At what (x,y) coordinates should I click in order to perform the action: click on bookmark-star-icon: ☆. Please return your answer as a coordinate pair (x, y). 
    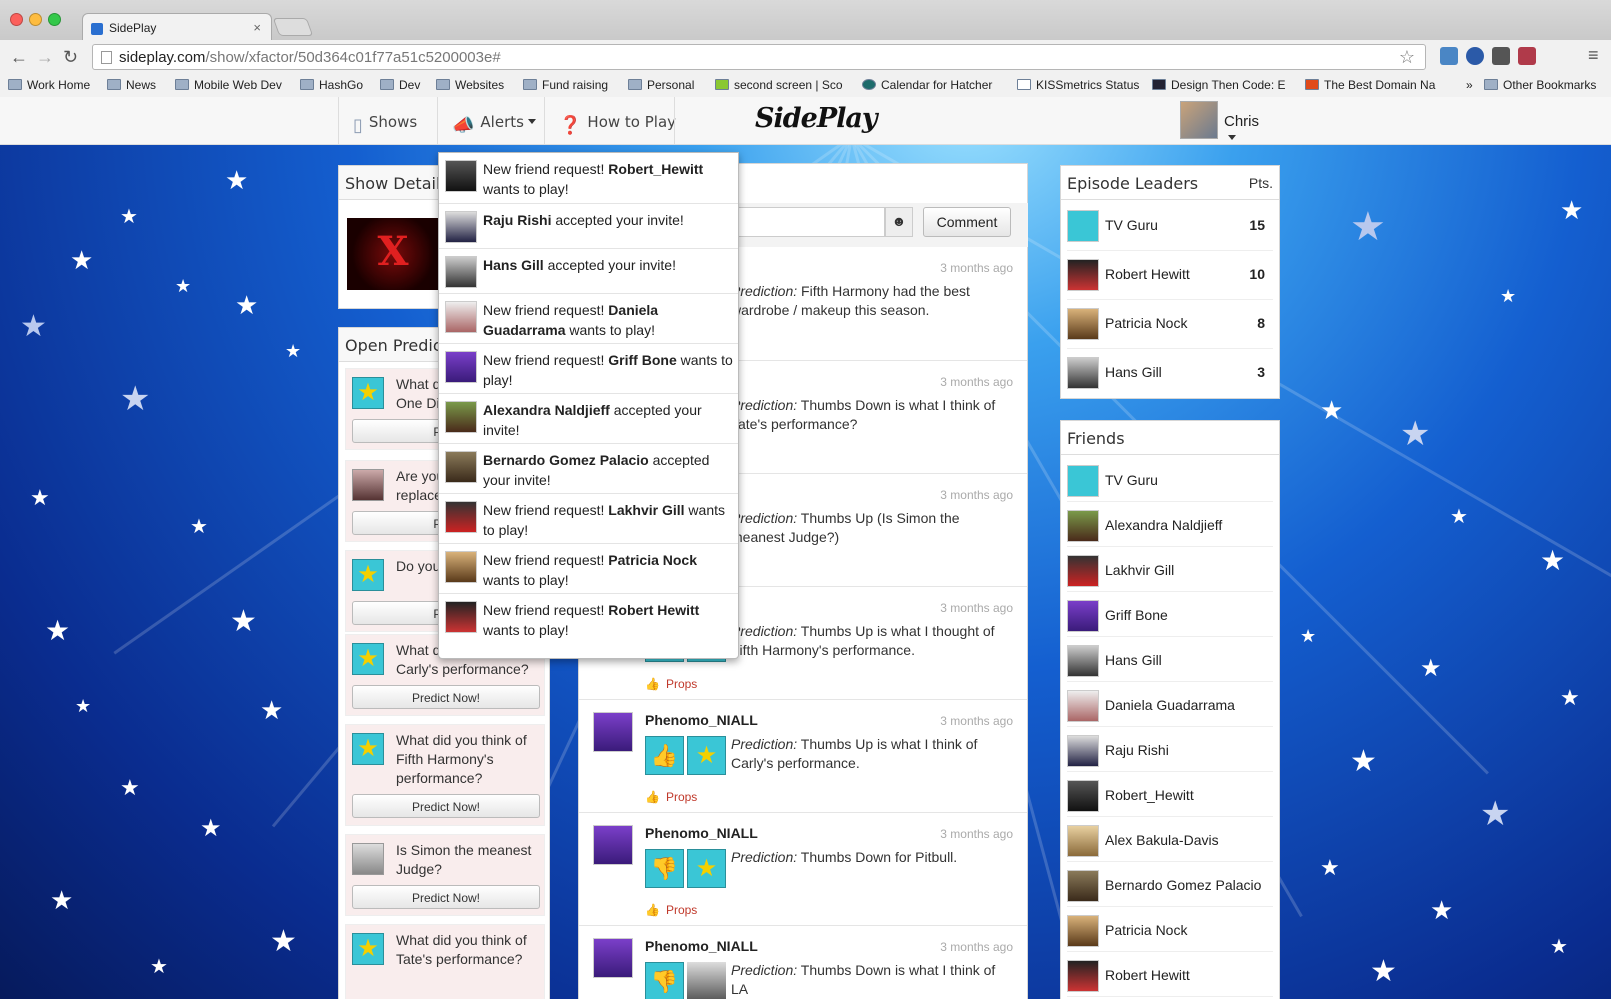
    Looking at the image, I should click on (1407, 57).